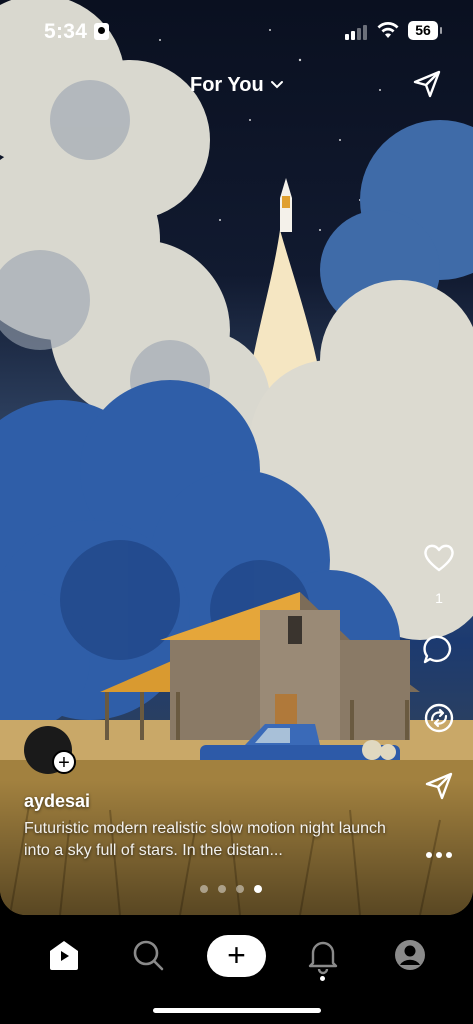  I want to click on bell-icon, so click(323, 958).